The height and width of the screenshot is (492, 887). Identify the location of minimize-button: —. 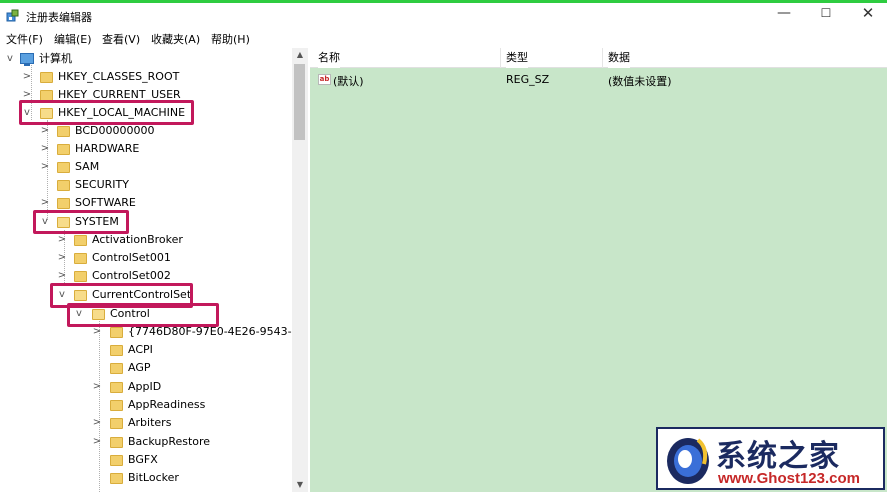
(784, 14).